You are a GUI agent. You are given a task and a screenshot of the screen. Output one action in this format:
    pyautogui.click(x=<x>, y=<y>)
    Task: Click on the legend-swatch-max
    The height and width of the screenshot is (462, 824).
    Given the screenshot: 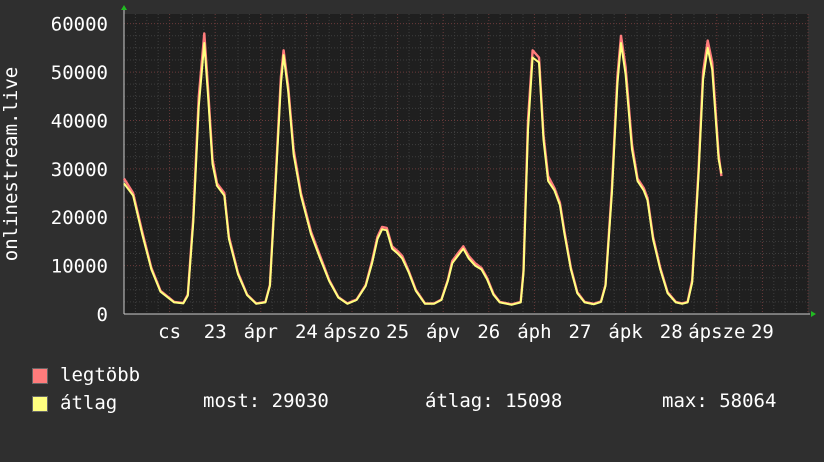 What is the action you would take?
    pyautogui.click(x=40, y=376)
    